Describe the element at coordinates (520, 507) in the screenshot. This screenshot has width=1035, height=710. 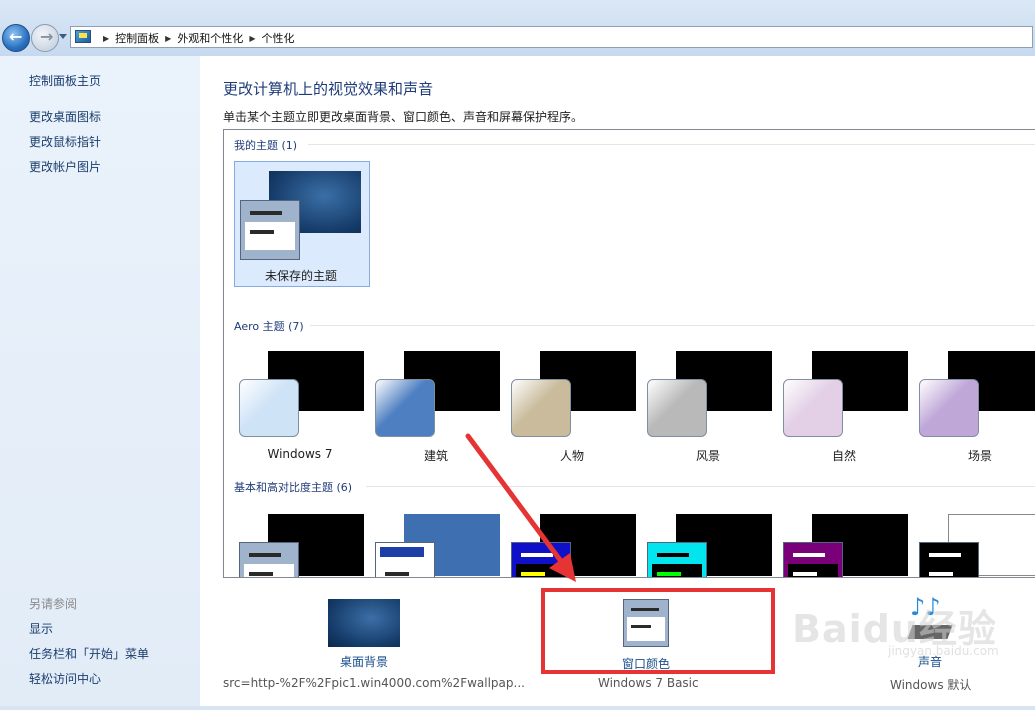
I see `annotation-arrow` at that location.